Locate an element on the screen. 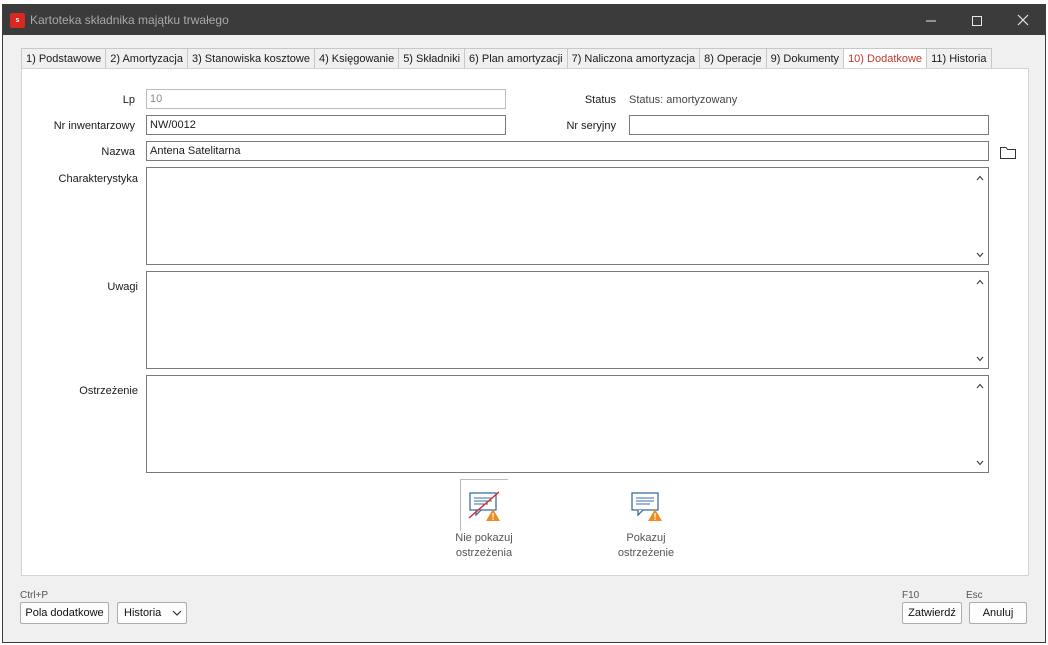 The height and width of the screenshot is (645, 1048). confirm-shortcut: F10 is located at coordinates (911, 595).